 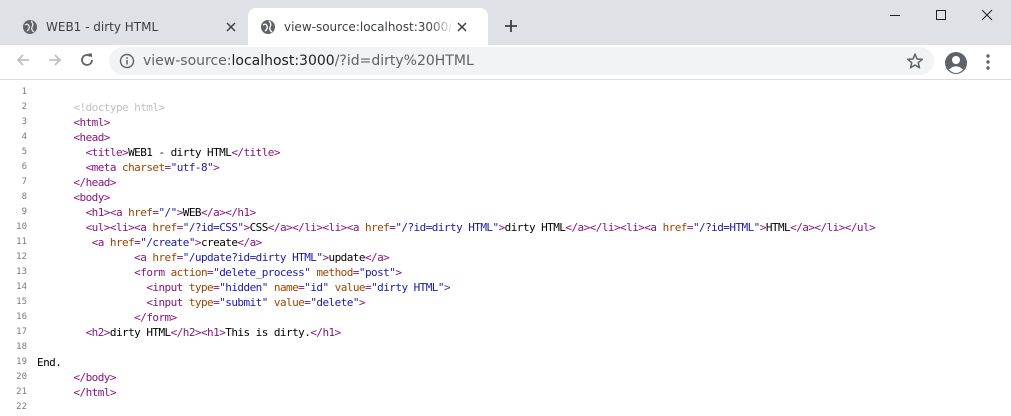 I want to click on line-number: 16, so click(x=21, y=317).